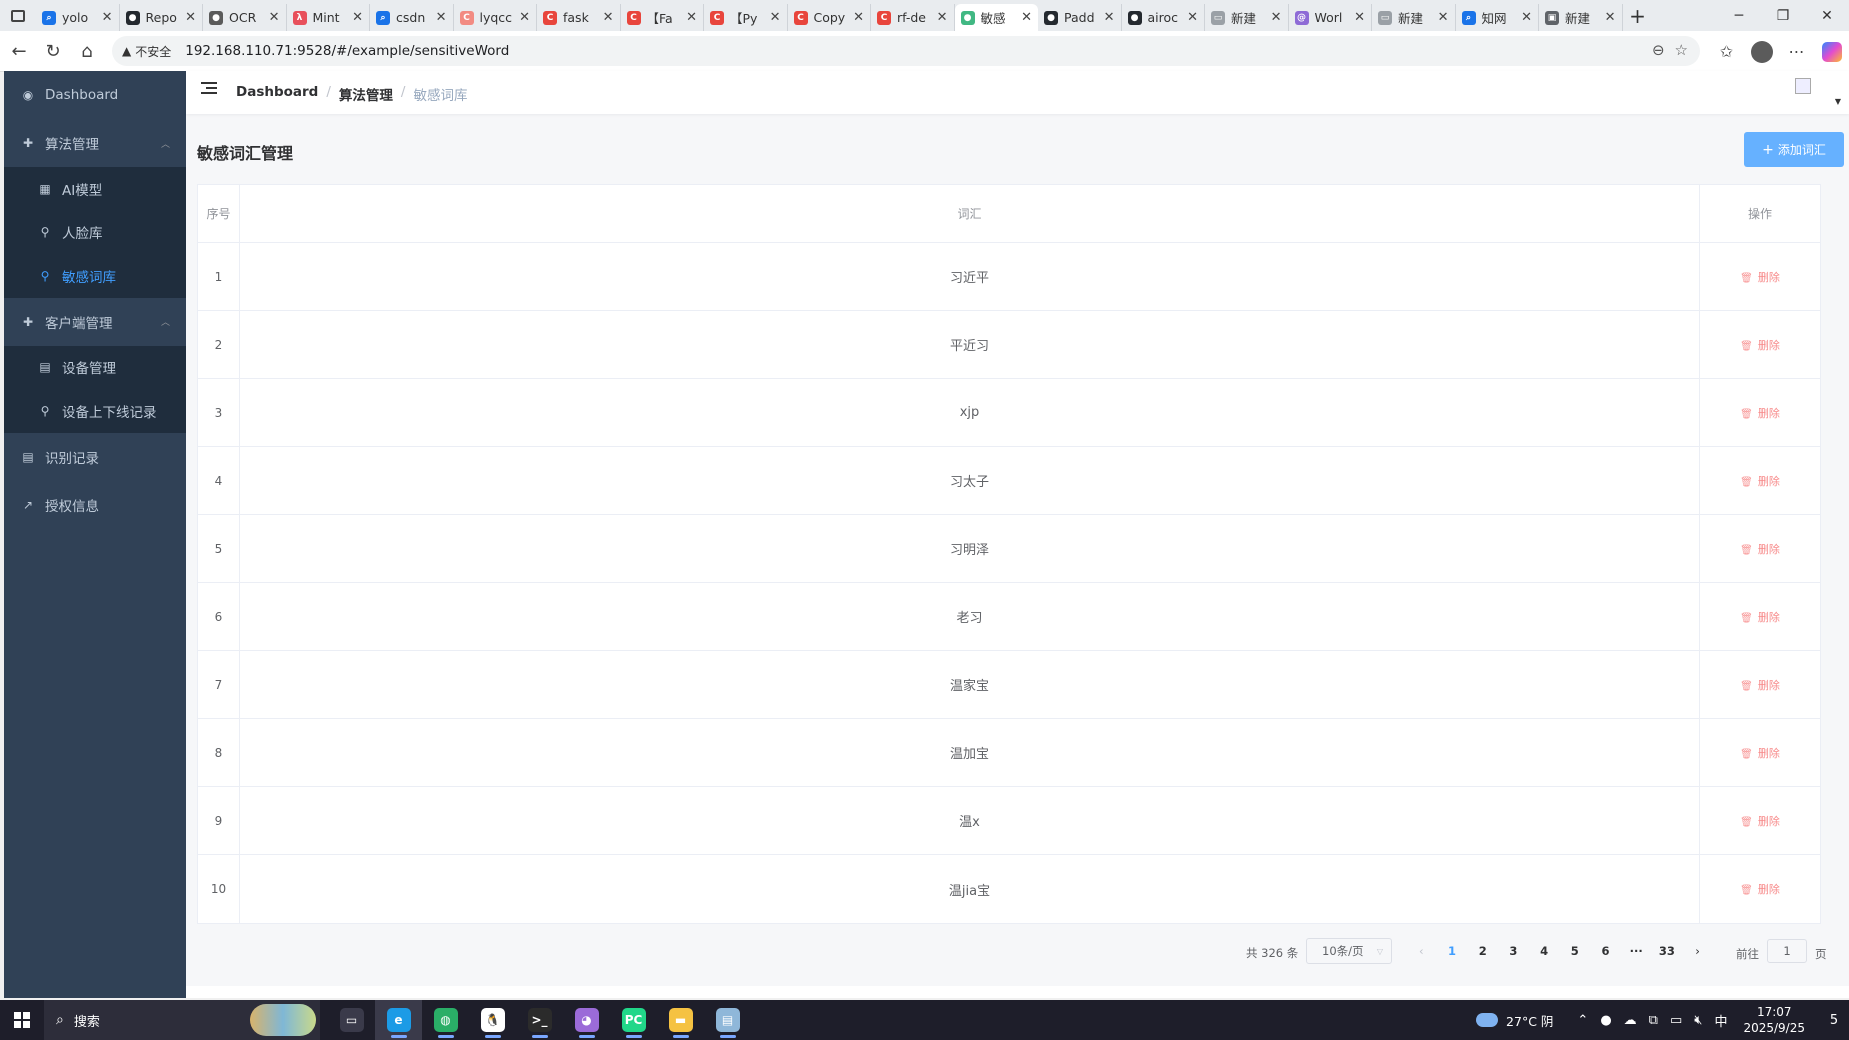  What do you see at coordinates (1574, 951) in the screenshot?
I see `page-number: 5` at bounding box center [1574, 951].